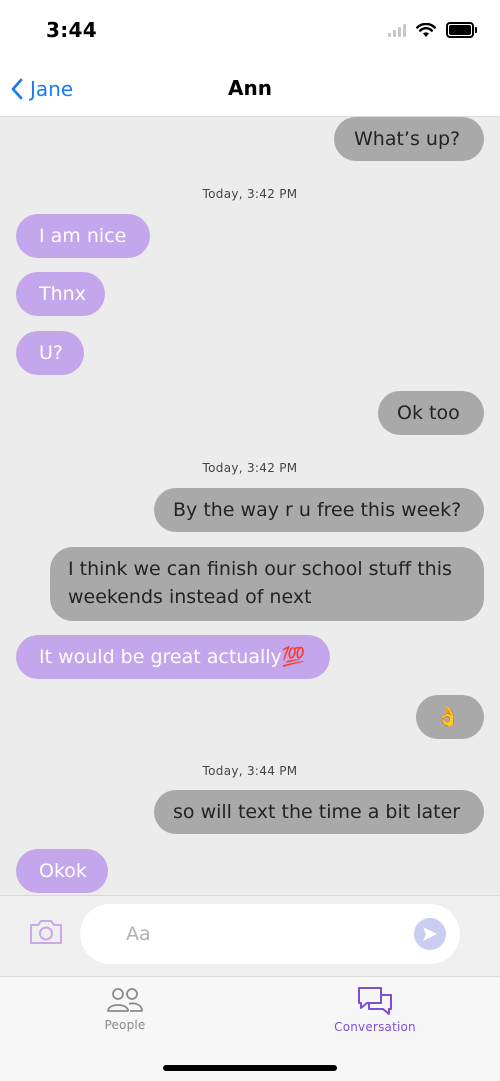 Image resolution: width=500 pixels, height=1081 pixels. What do you see at coordinates (409, 139) in the screenshot?
I see `message-outgoing: What’s up?` at bounding box center [409, 139].